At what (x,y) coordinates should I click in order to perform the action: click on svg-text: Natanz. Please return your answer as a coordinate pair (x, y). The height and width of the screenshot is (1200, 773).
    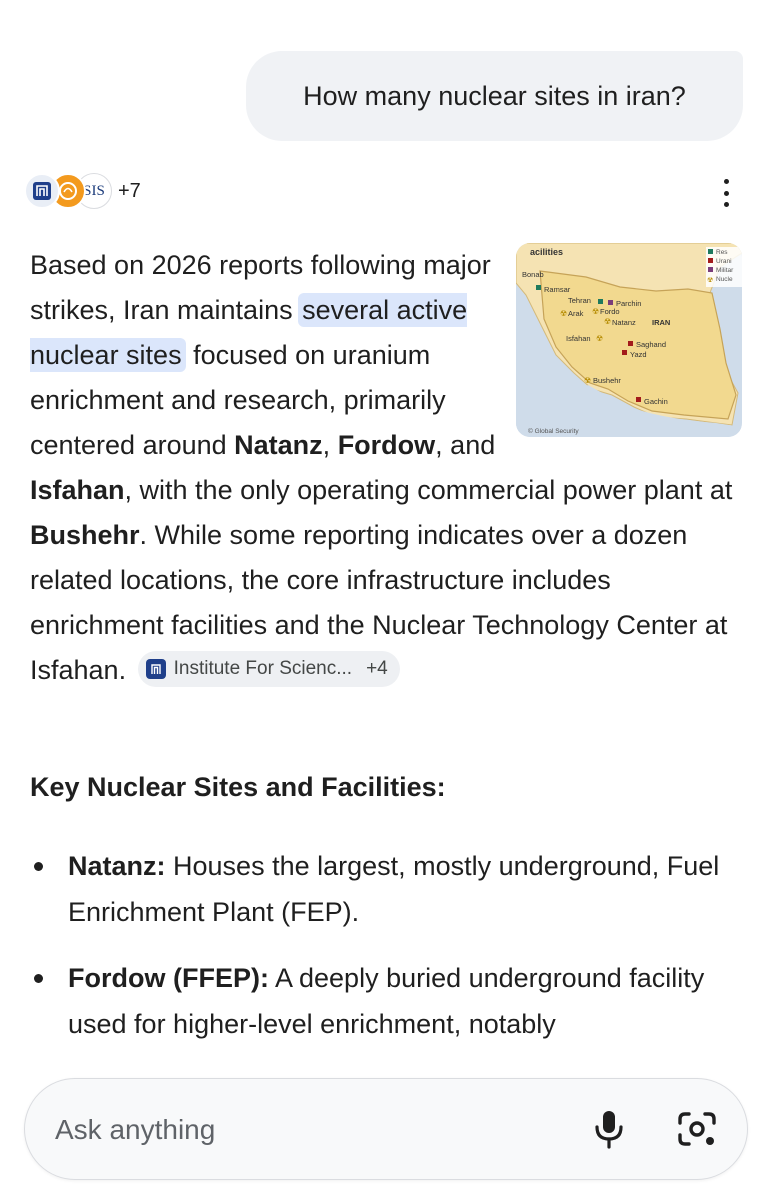
    Looking at the image, I should click on (624, 322).